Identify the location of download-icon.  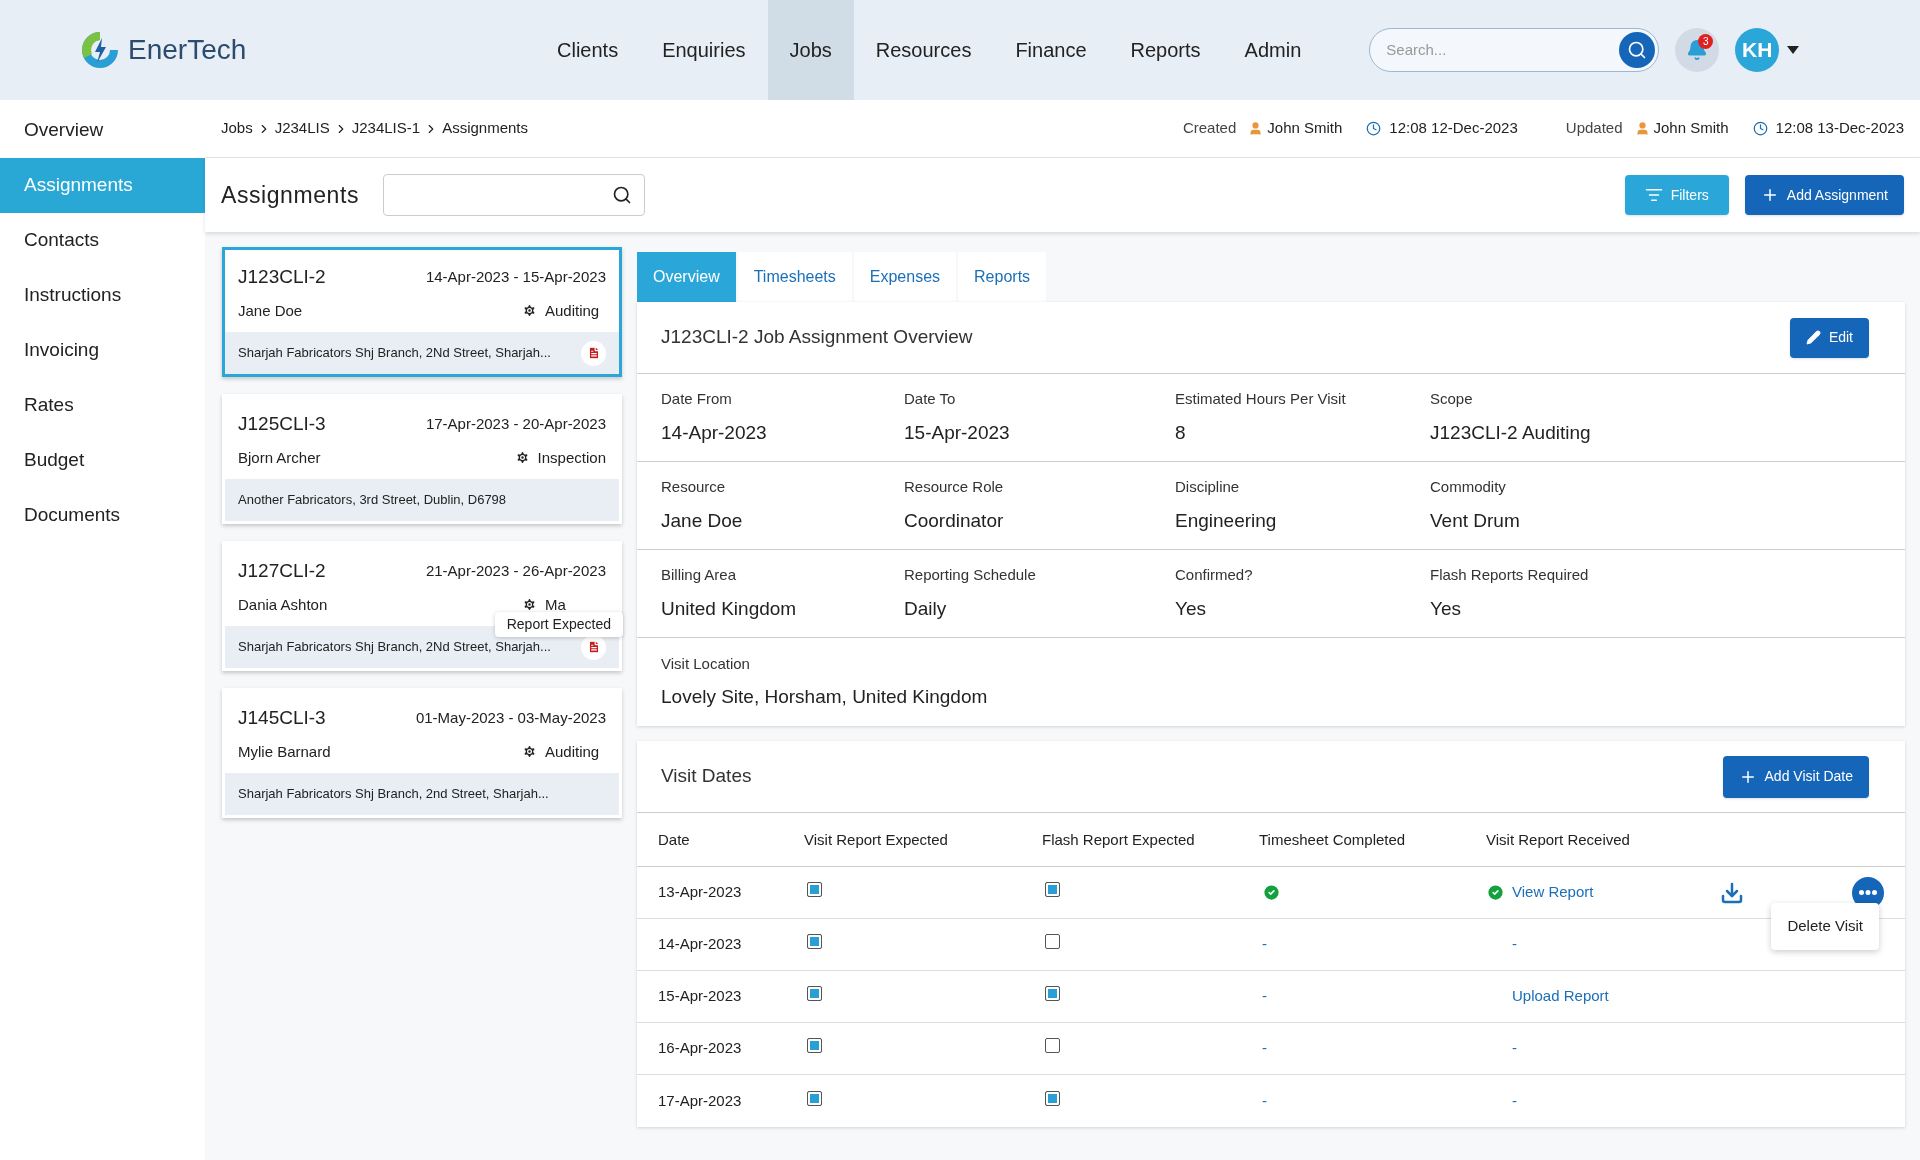
(1732, 892).